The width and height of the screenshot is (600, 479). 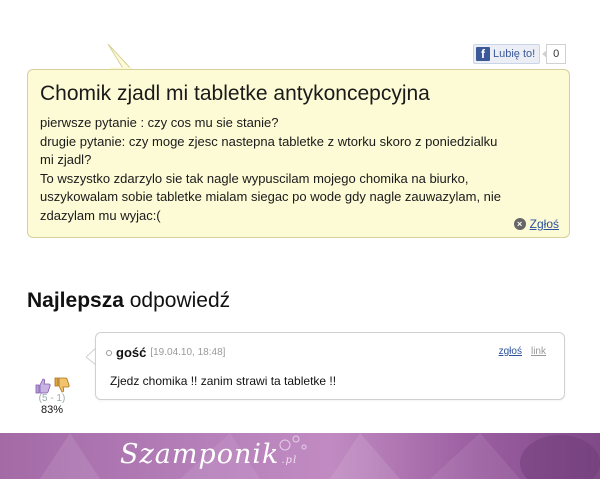 I want to click on thumbs-up-icon, so click(x=42, y=385).